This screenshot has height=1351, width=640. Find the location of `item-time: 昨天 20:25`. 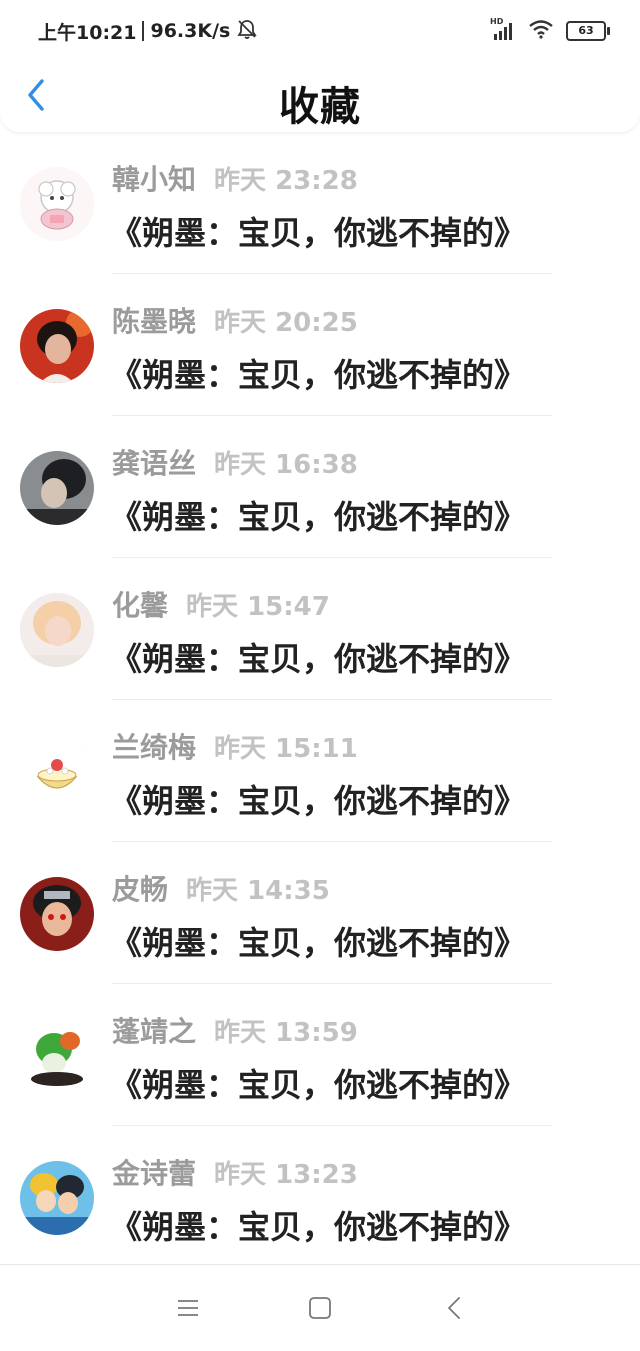

item-time: 昨天 20:25 is located at coordinates (286, 323).